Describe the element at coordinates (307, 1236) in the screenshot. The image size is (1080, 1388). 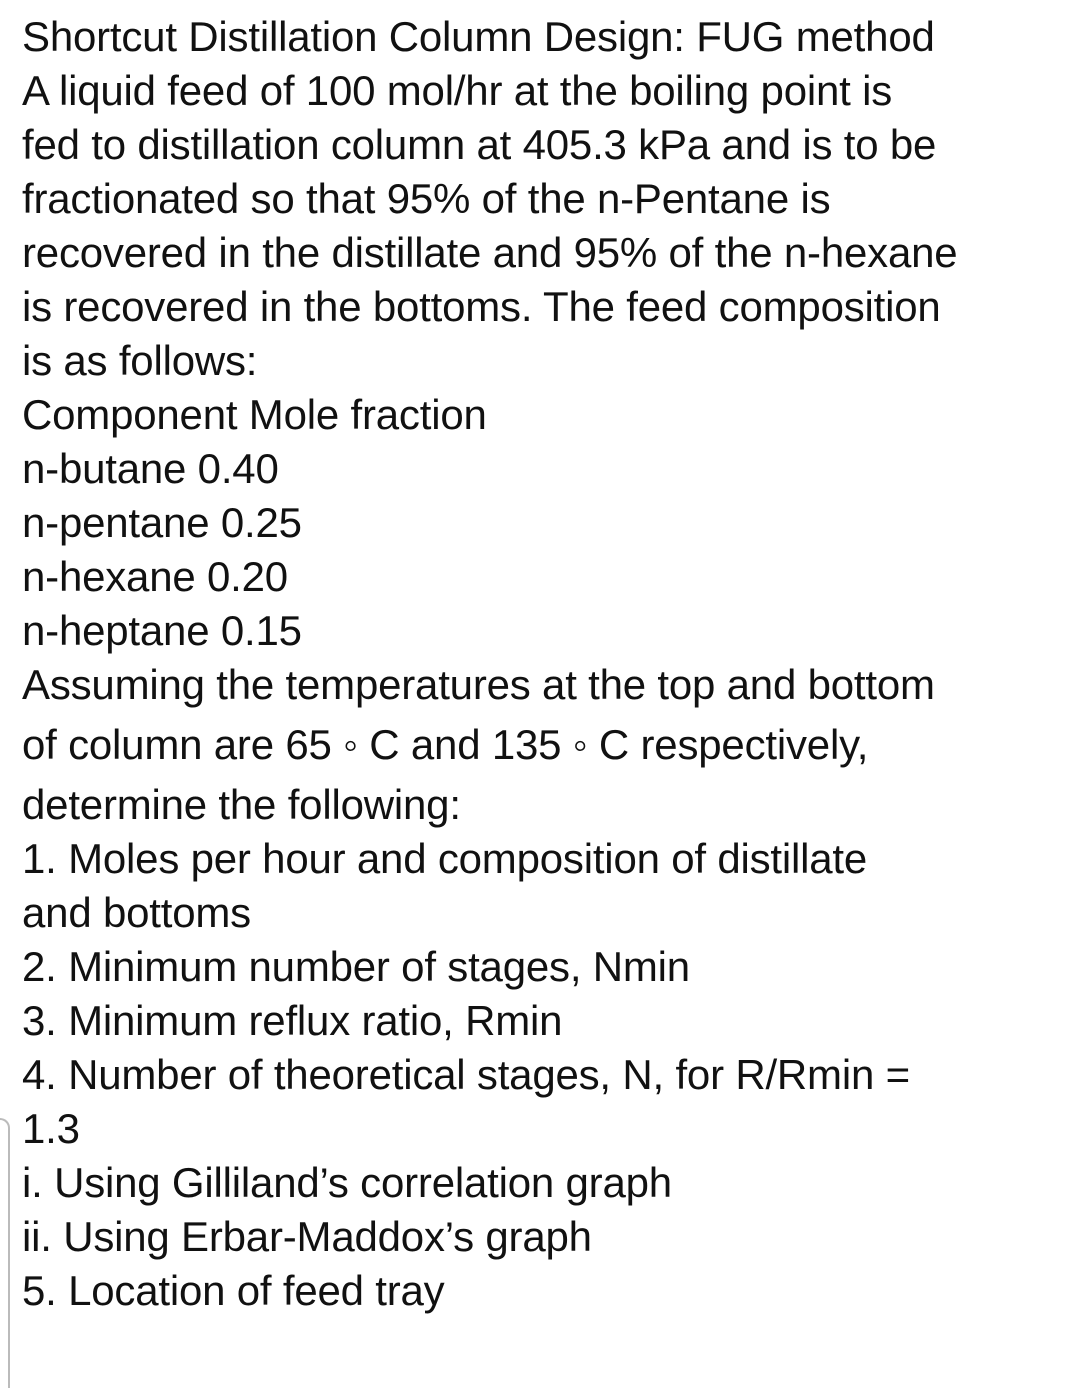
I see `task-subitem: ii. Using Erbar-Maddox’s graph` at that location.